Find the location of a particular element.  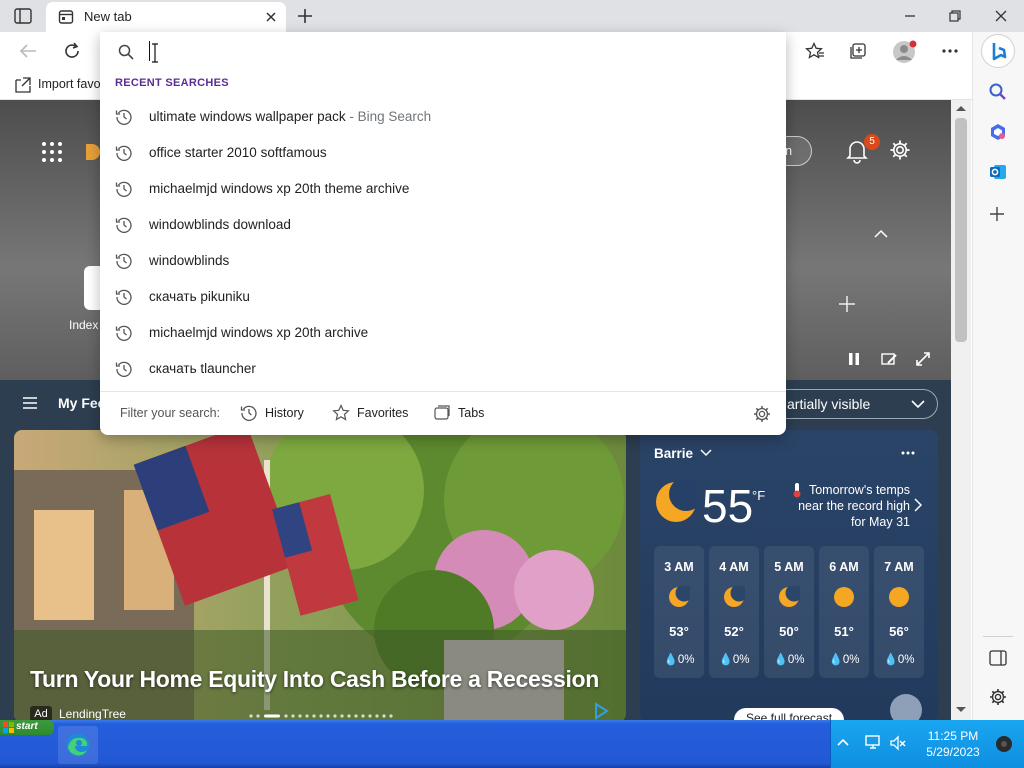

sidebar-add-icon is located at coordinates (997, 214).